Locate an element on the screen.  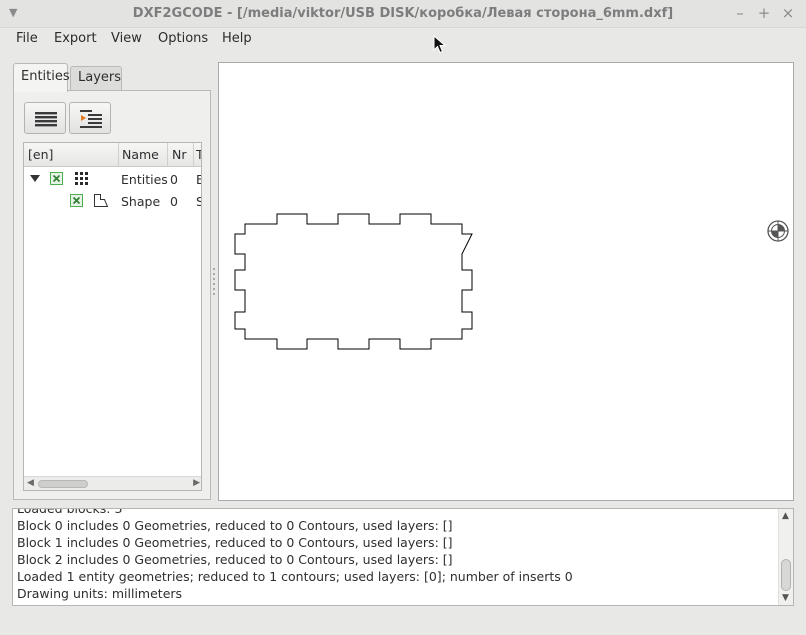
panel-splitter is located at coordinates (214, 283).